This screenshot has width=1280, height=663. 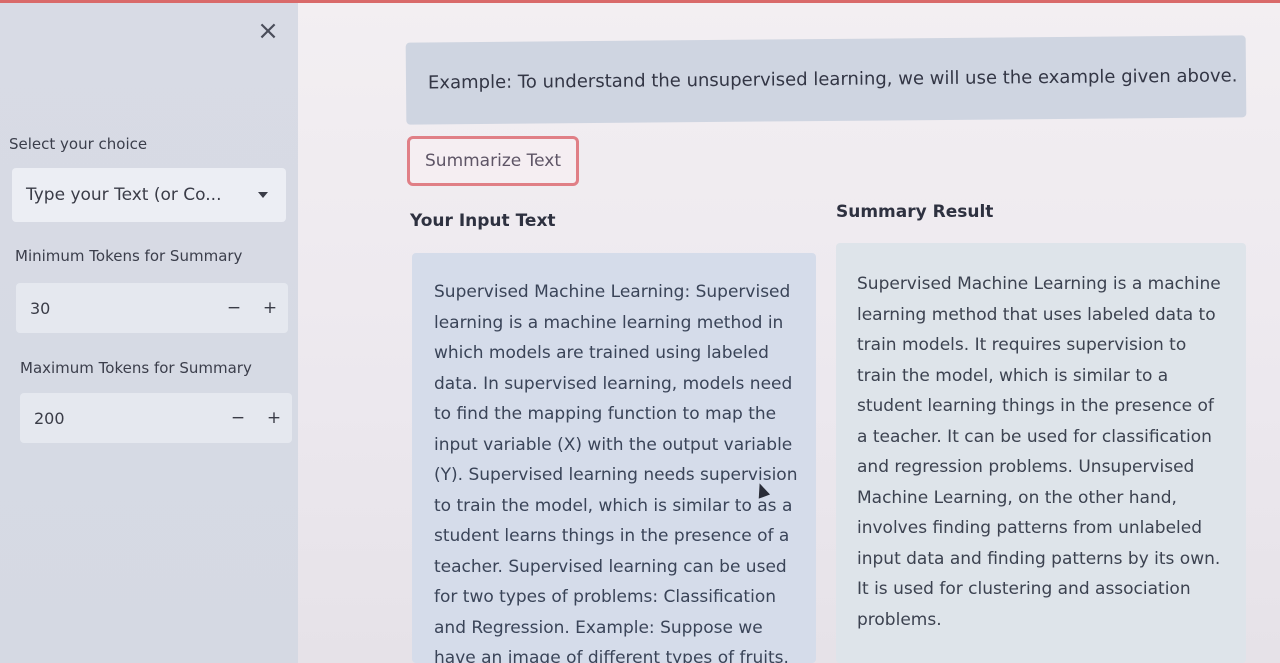 I want to click on input-text-line: which models are trained using labeled, so click(x=601, y=353).